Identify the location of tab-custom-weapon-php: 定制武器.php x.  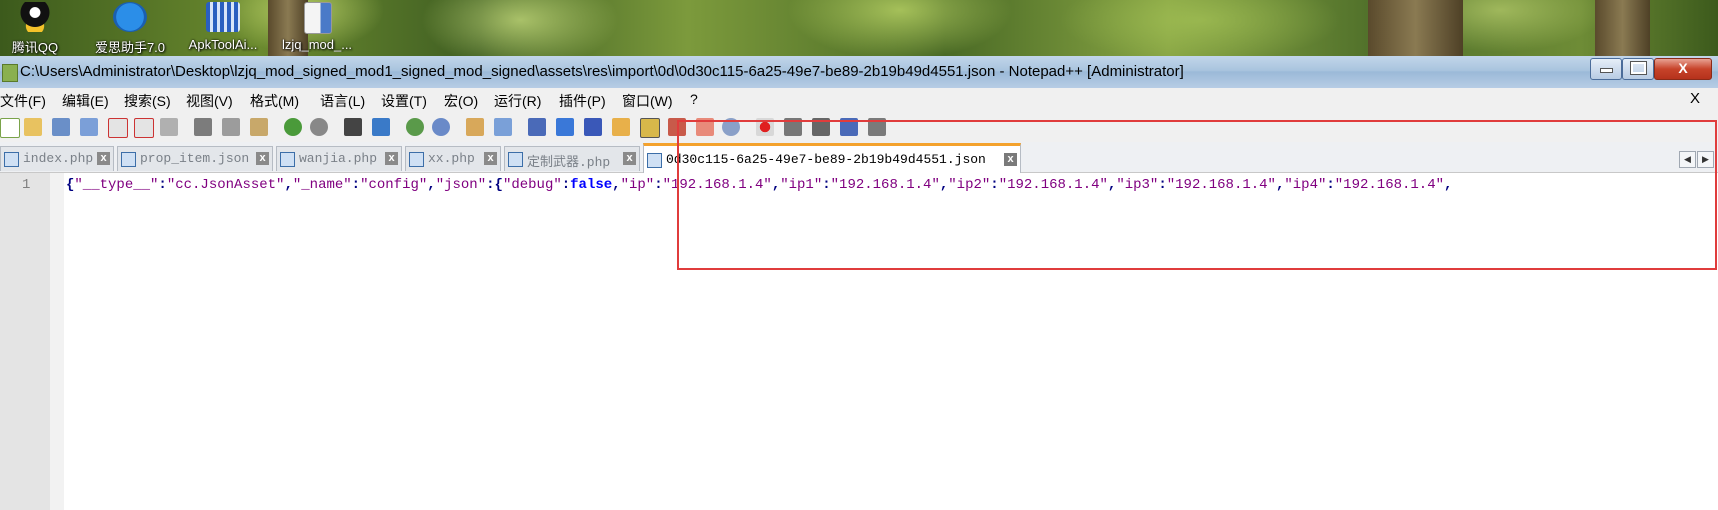
(572, 158).